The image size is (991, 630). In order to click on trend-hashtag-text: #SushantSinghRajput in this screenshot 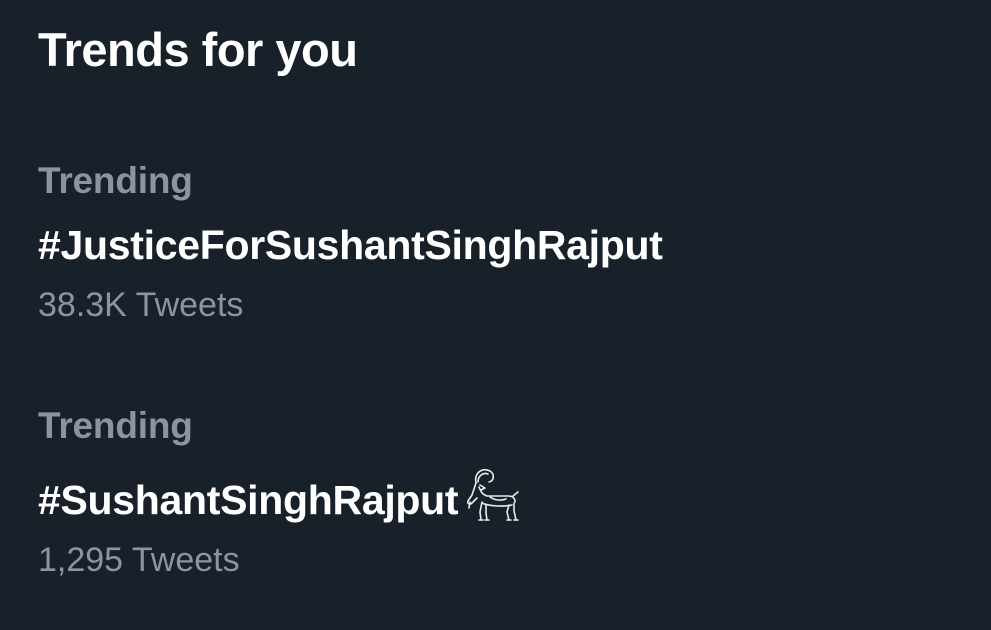, I will do `click(248, 500)`.